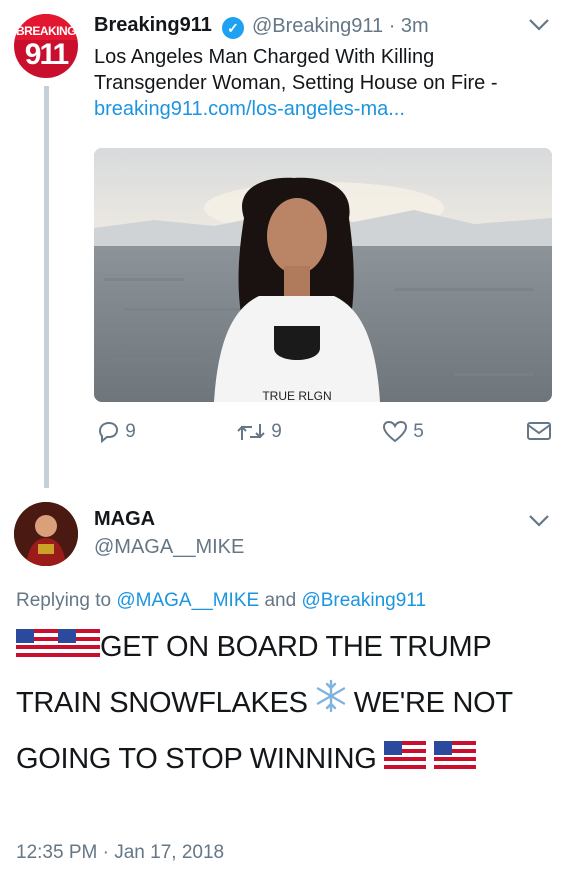 This screenshot has width=567, height=889. What do you see at coordinates (418, 432) in the screenshot?
I see `like-count: 5` at bounding box center [418, 432].